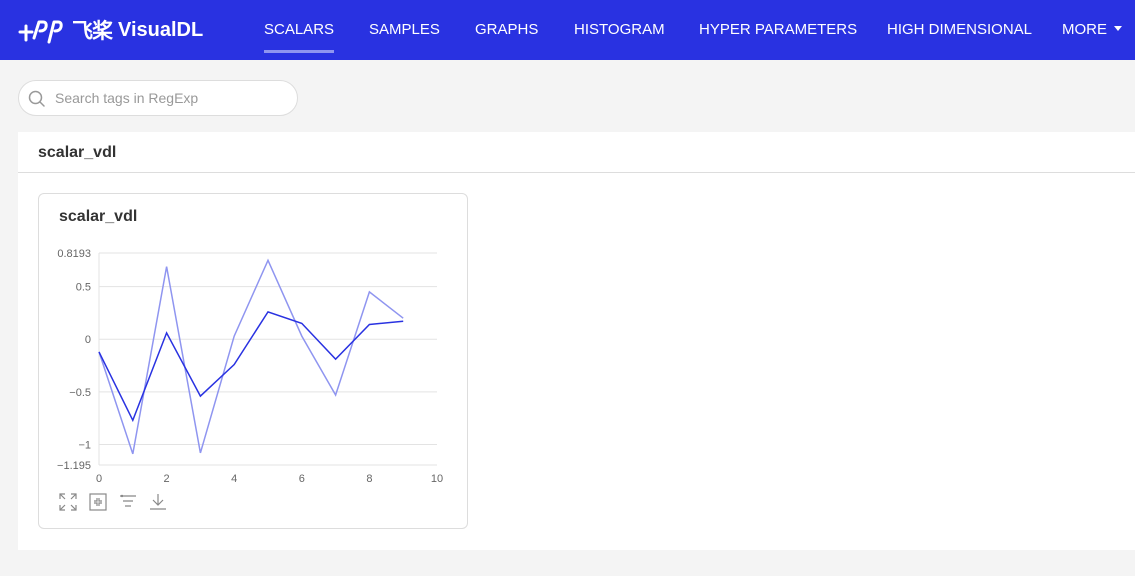 This screenshot has height=576, width=1135. I want to click on y-tick-label: 0.8193, so click(74, 254).